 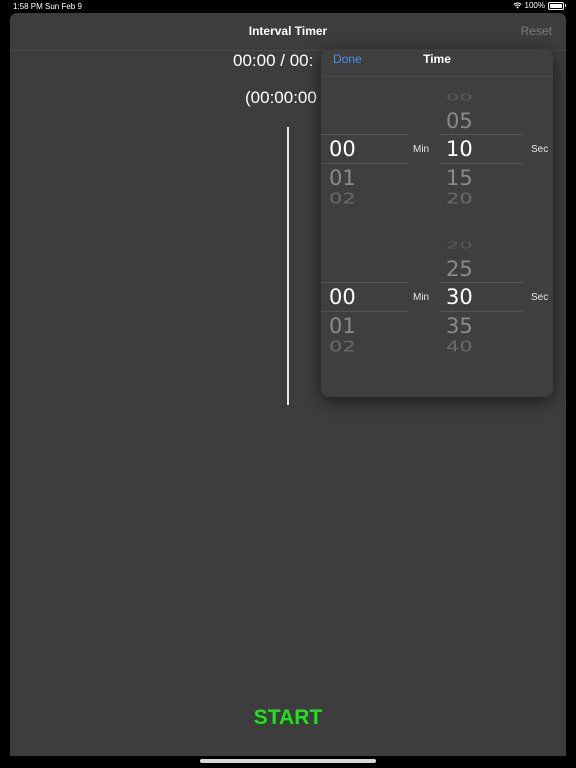 What do you see at coordinates (288, 266) in the screenshot?
I see `progress-line` at bounding box center [288, 266].